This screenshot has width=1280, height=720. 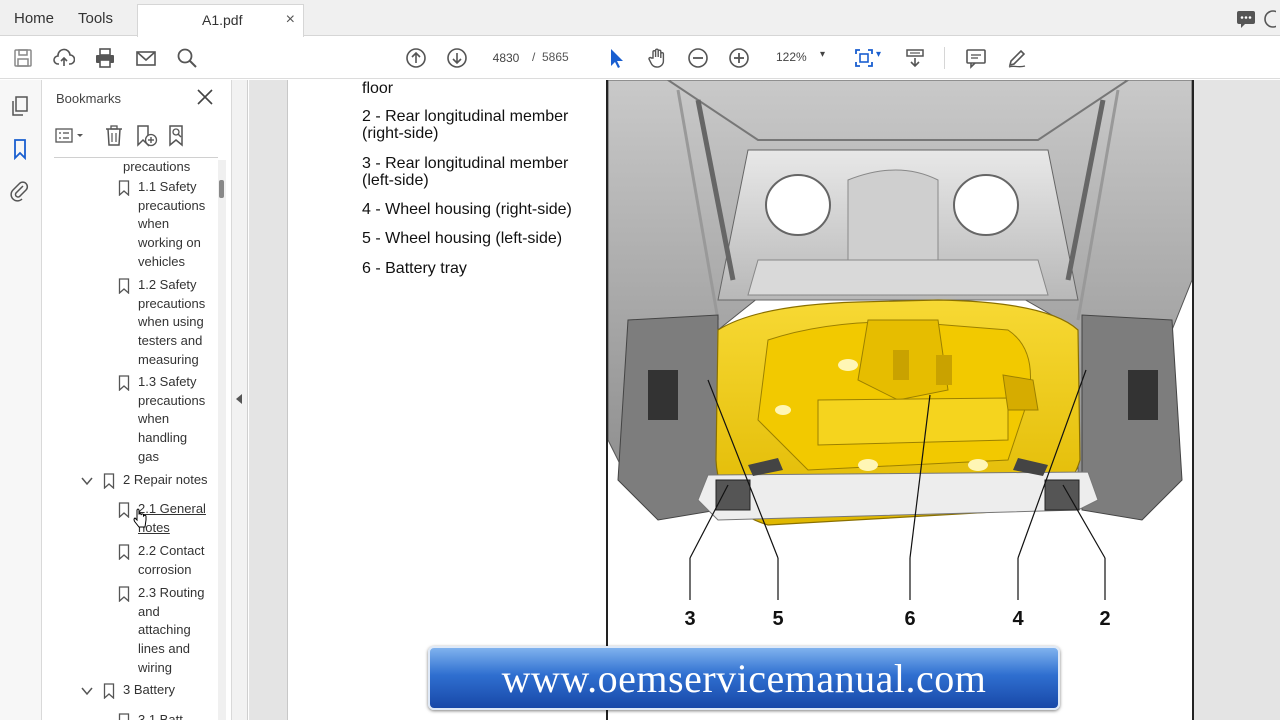 I want to click on bookmark-item: 2.2 Contact corrosion, so click(x=171, y=560).